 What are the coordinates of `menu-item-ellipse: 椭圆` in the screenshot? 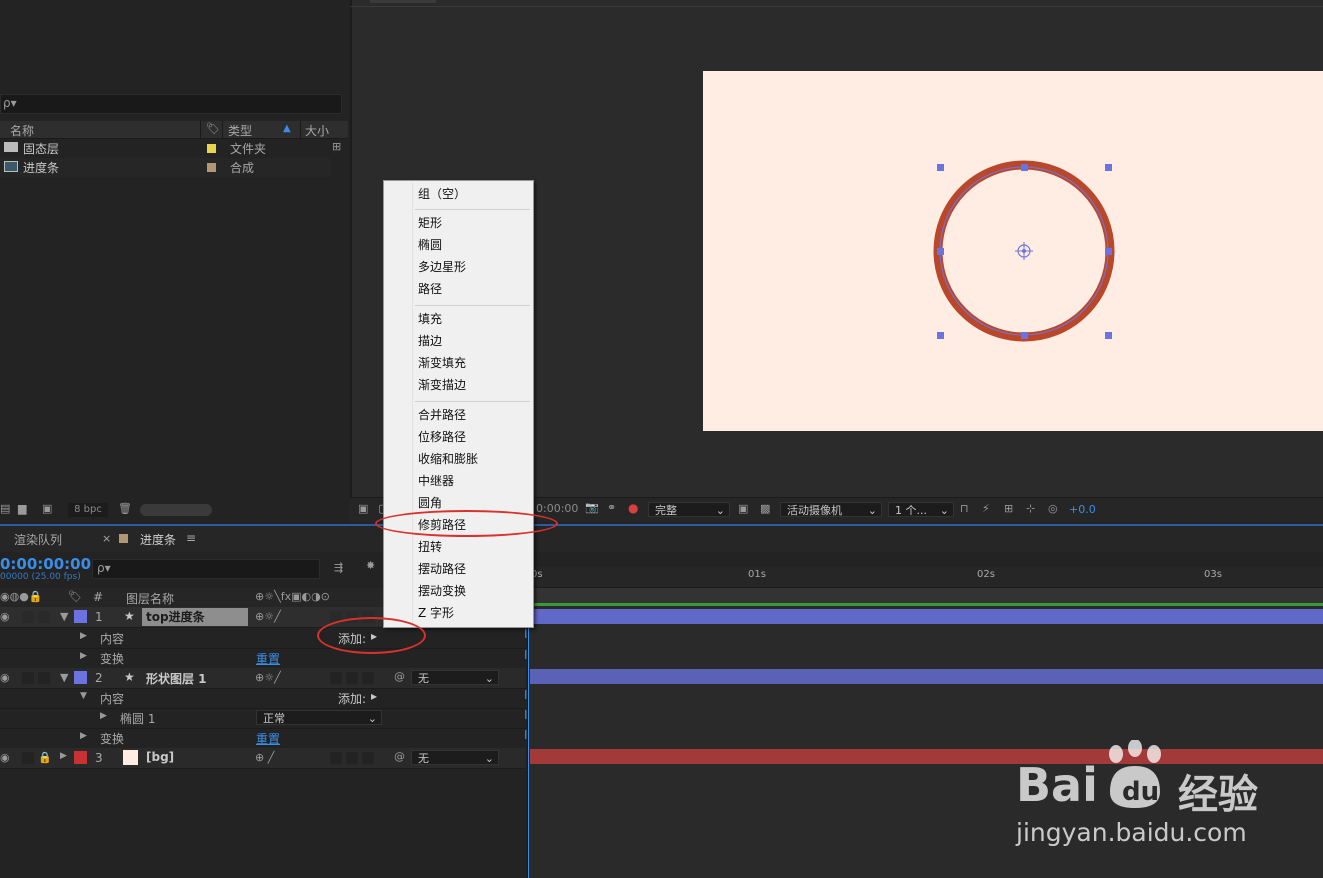 It's located at (430, 245).